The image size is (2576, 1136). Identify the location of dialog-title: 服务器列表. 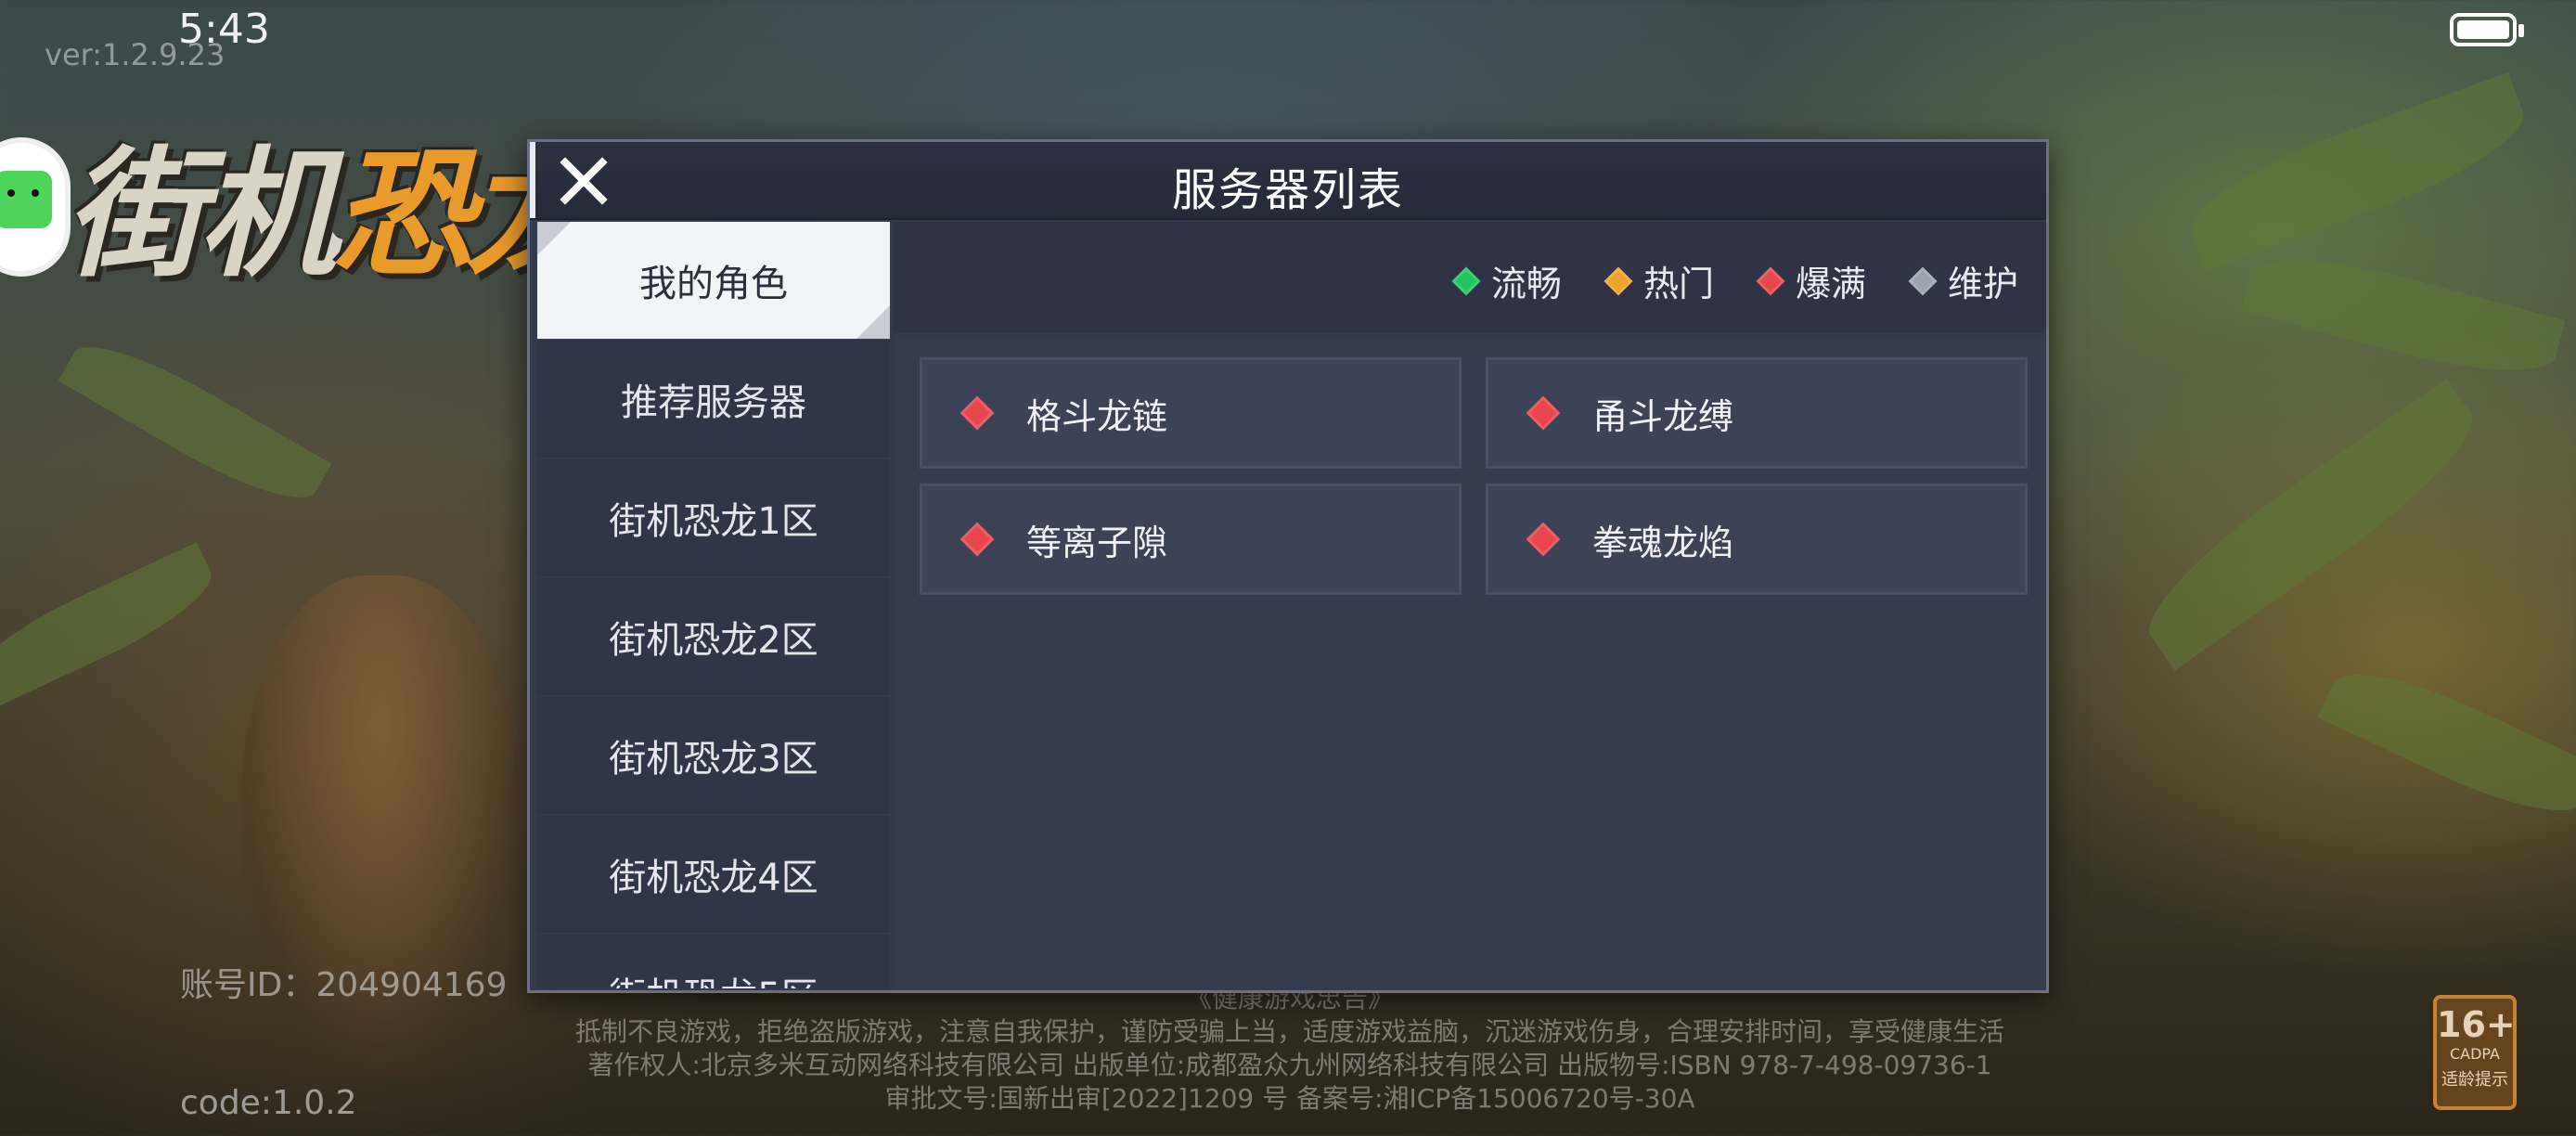
(1288, 190).